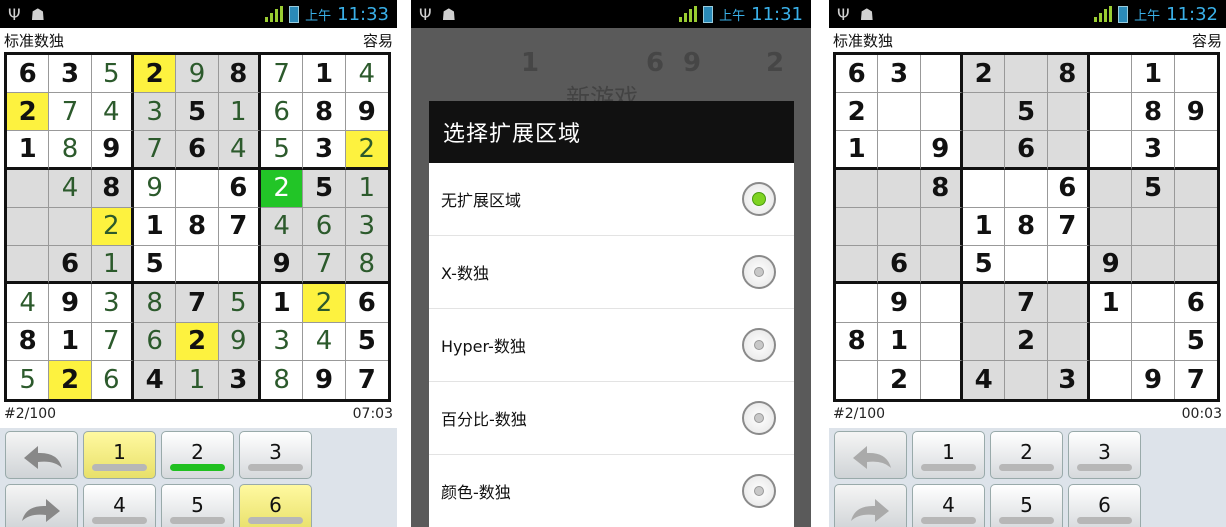  Describe the element at coordinates (1026, 341) in the screenshot. I see `board-cell-r8c5: 2` at that location.